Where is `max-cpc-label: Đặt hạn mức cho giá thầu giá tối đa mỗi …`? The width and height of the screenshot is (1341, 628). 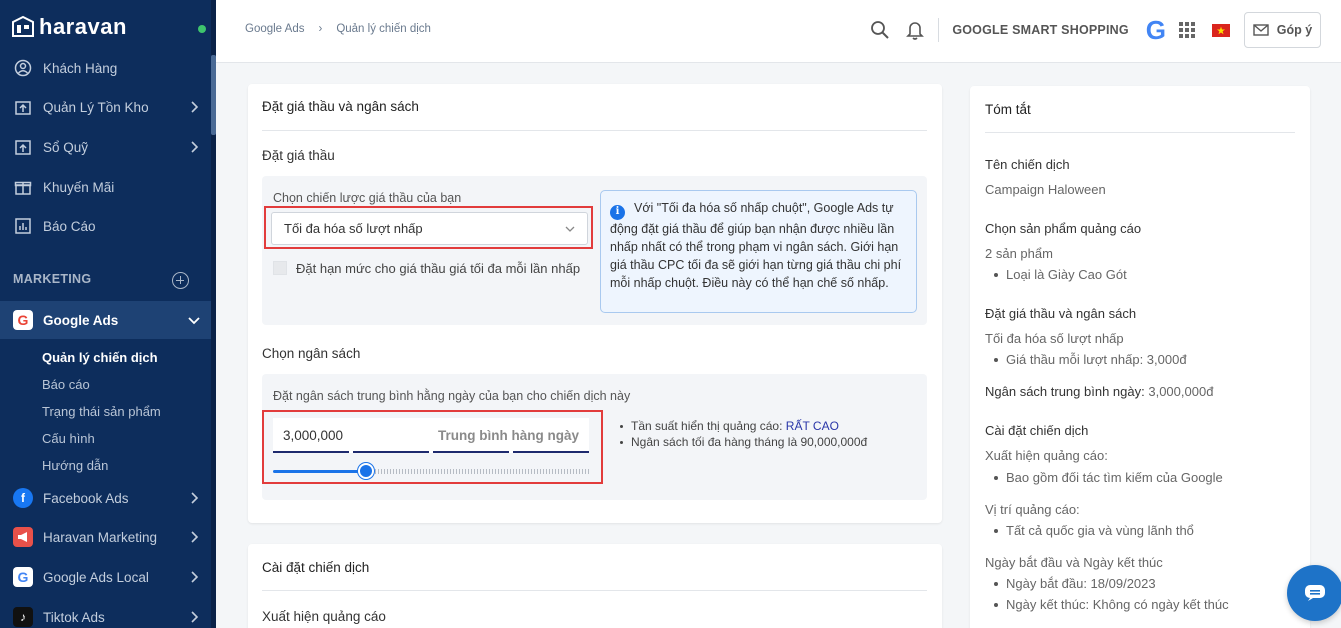
max-cpc-label: Đặt hạn mức cho giá thầu giá tối đa mỗi … is located at coordinates (438, 268).